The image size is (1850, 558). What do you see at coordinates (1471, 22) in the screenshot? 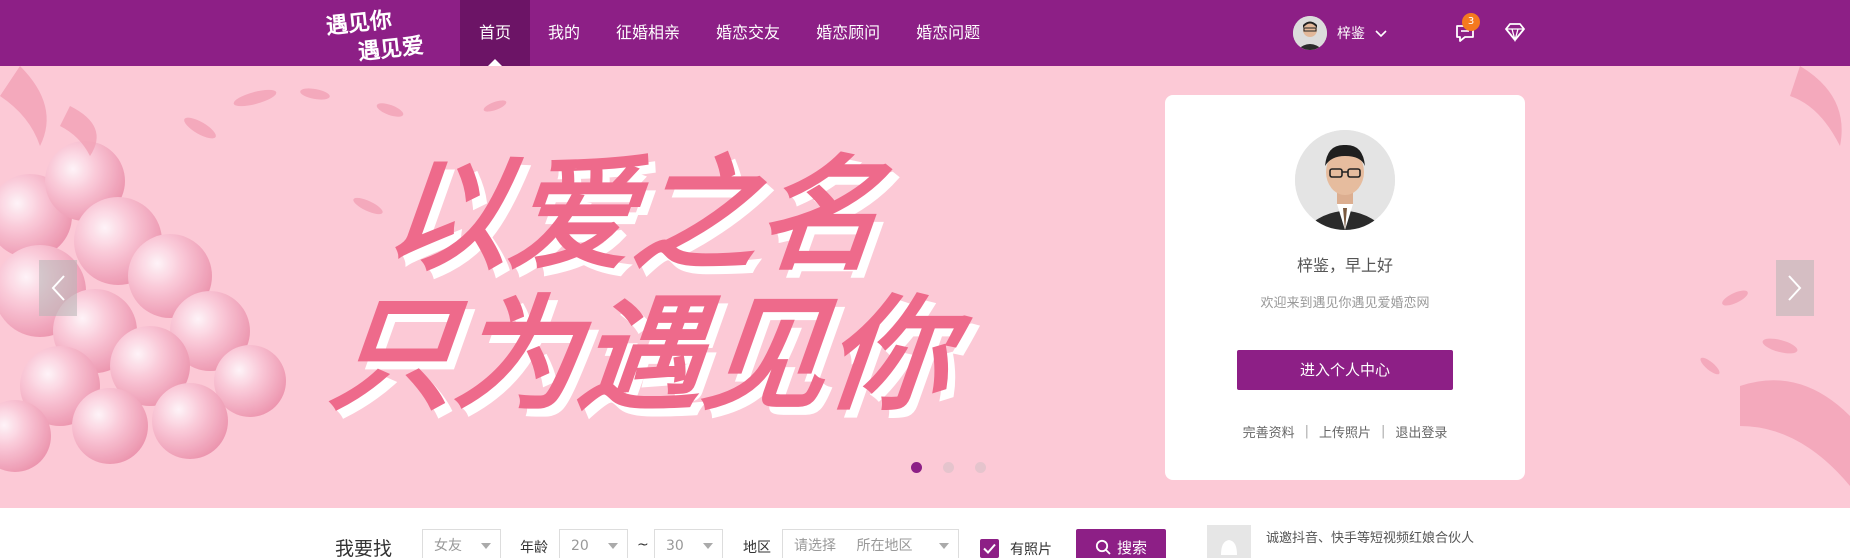
I see `message-count-badge: 3` at bounding box center [1471, 22].